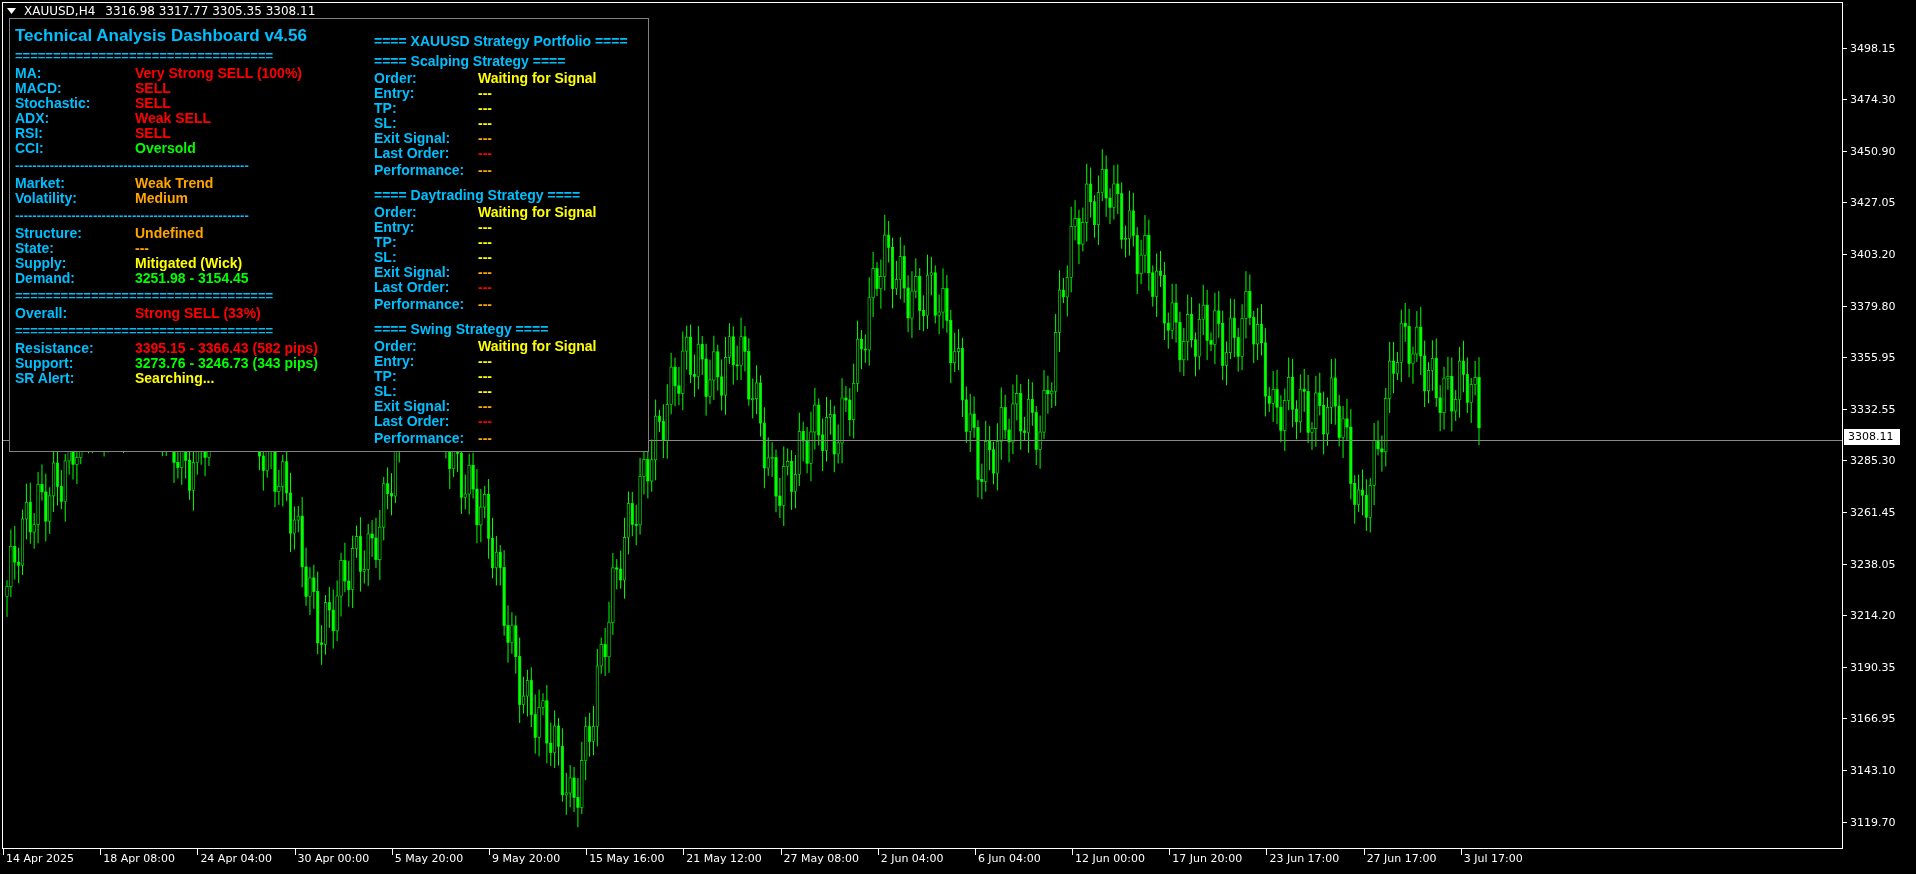  Describe the element at coordinates (60, 10) in the screenshot. I see `symbol-label: XAUUSD,H4` at that location.